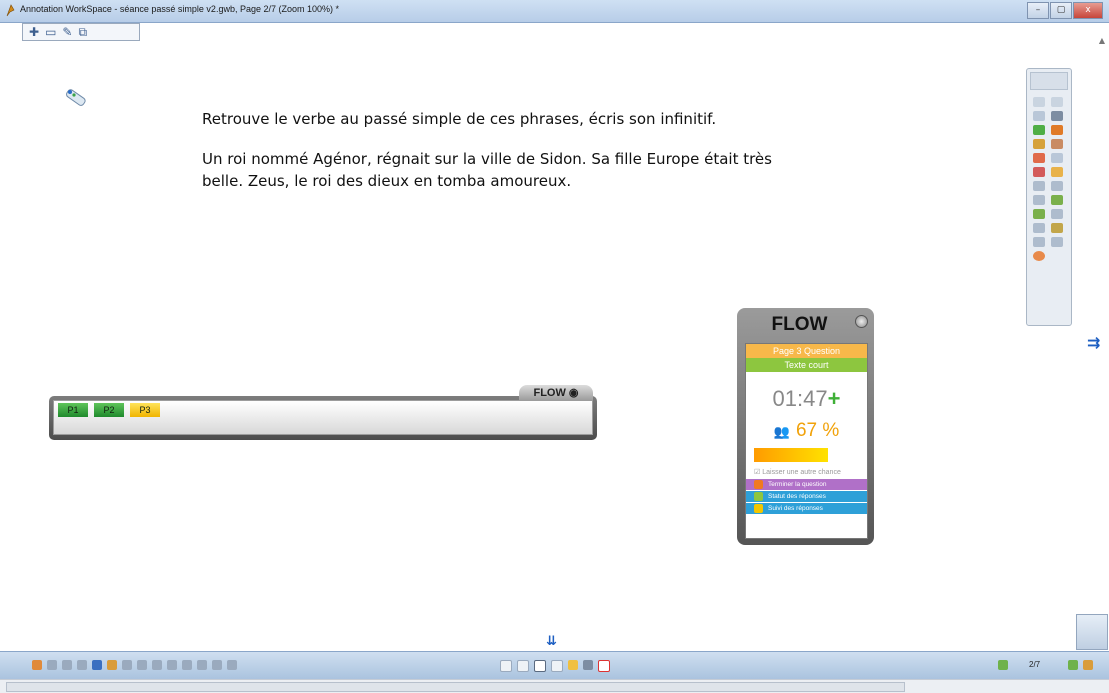  I want to click on flow-close-icon, so click(861, 321).